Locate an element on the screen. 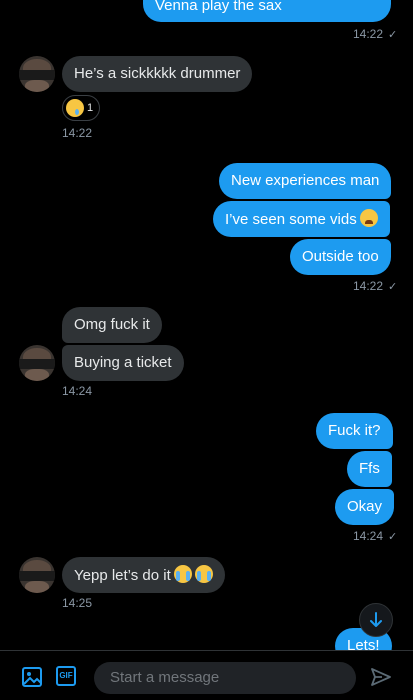  send-icon is located at coordinates (381, 677).